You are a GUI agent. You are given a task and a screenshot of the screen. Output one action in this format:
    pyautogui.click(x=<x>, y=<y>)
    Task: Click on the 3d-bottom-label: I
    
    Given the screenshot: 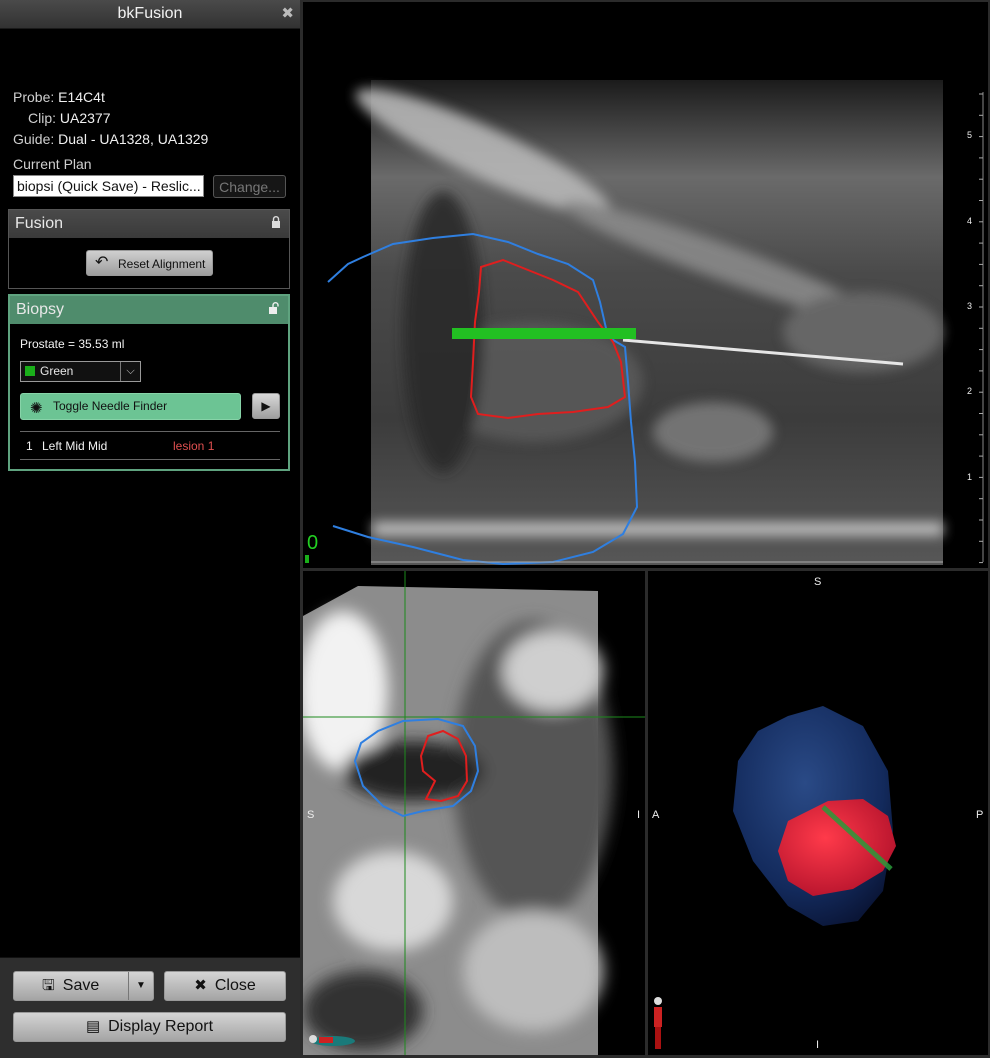 What is the action you would take?
    pyautogui.click(x=818, y=1045)
    